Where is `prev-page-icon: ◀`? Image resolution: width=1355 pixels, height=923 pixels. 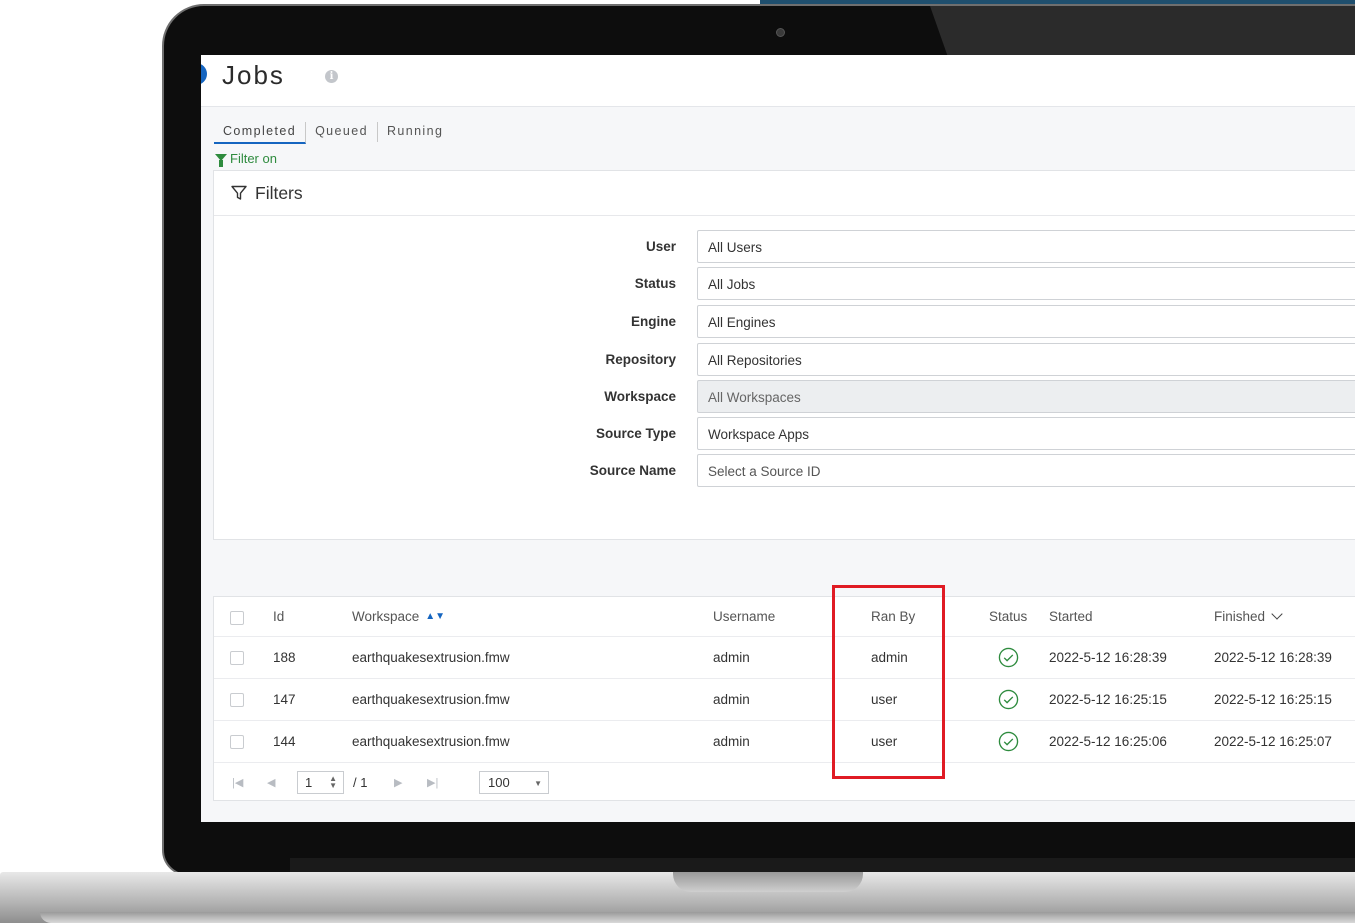 prev-page-icon: ◀ is located at coordinates (271, 782).